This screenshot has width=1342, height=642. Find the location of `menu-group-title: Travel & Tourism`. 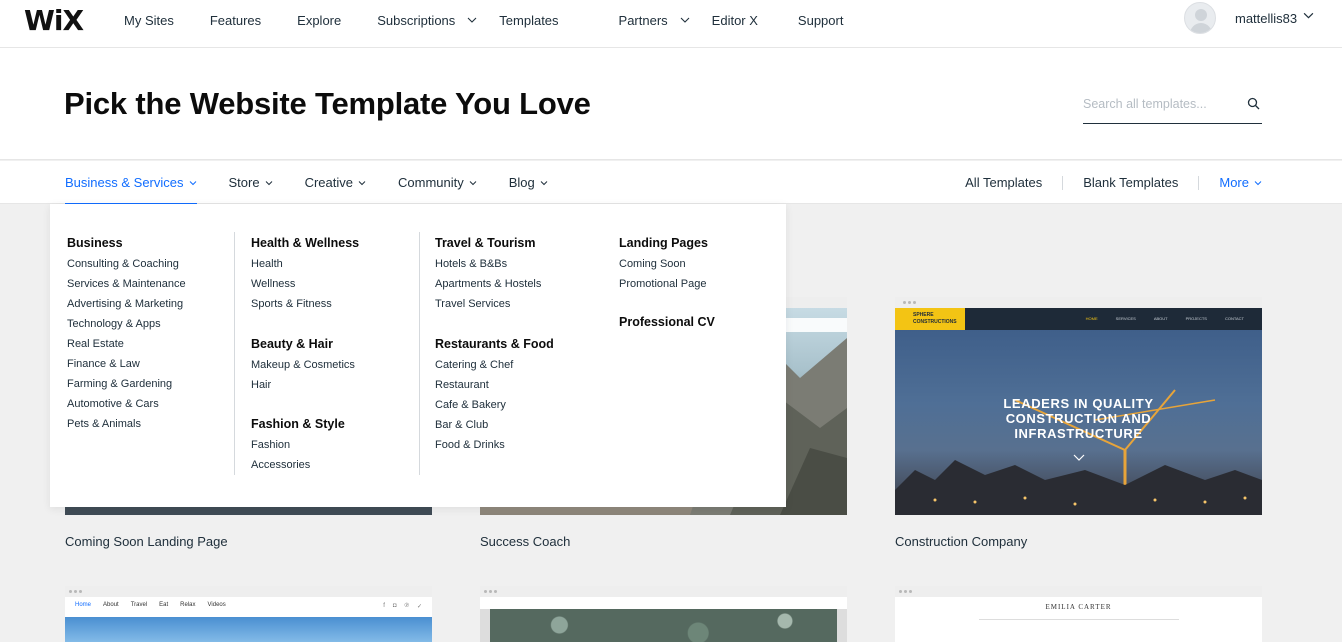

menu-group-title: Travel & Tourism is located at coordinates (494, 243).